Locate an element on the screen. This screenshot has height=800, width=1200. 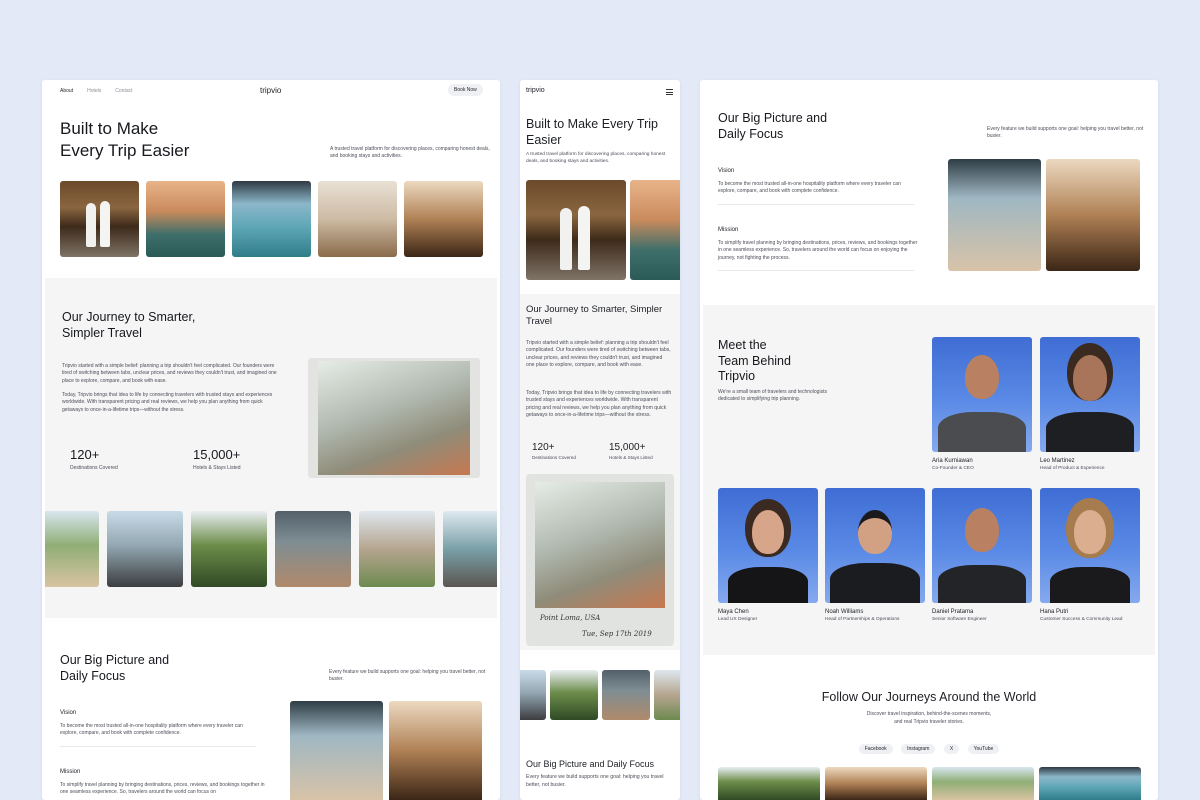
hamburger-icon is located at coordinates (669, 92).